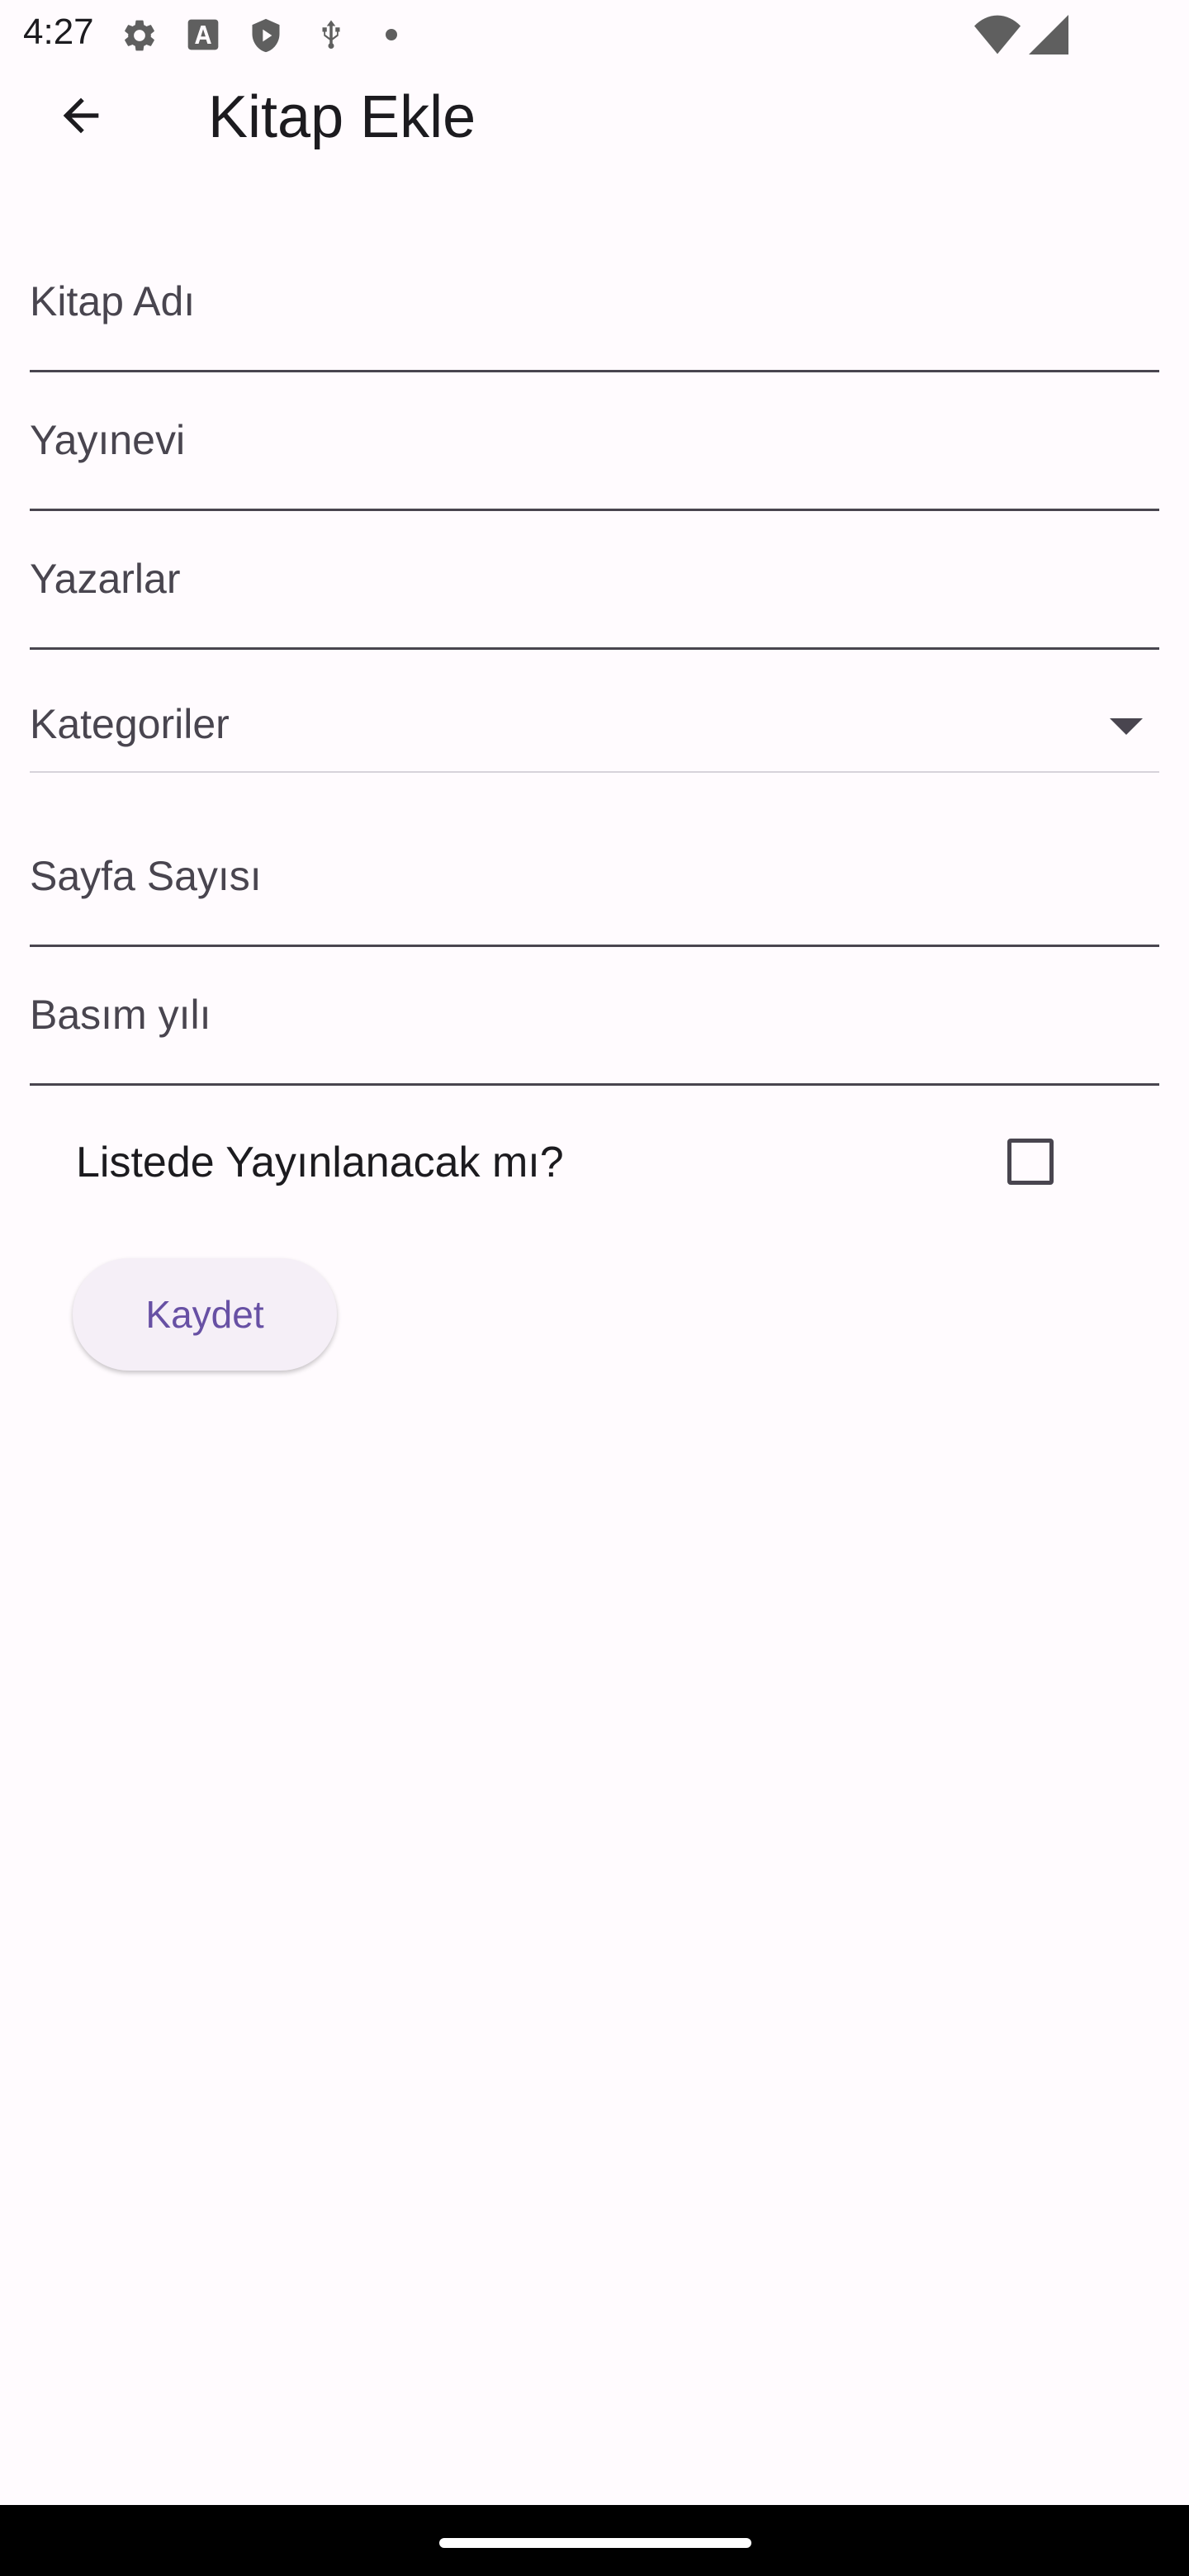  What do you see at coordinates (108, 440) in the screenshot?
I see `publisher-label: Yayınevi` at bounding box center [108, 440].